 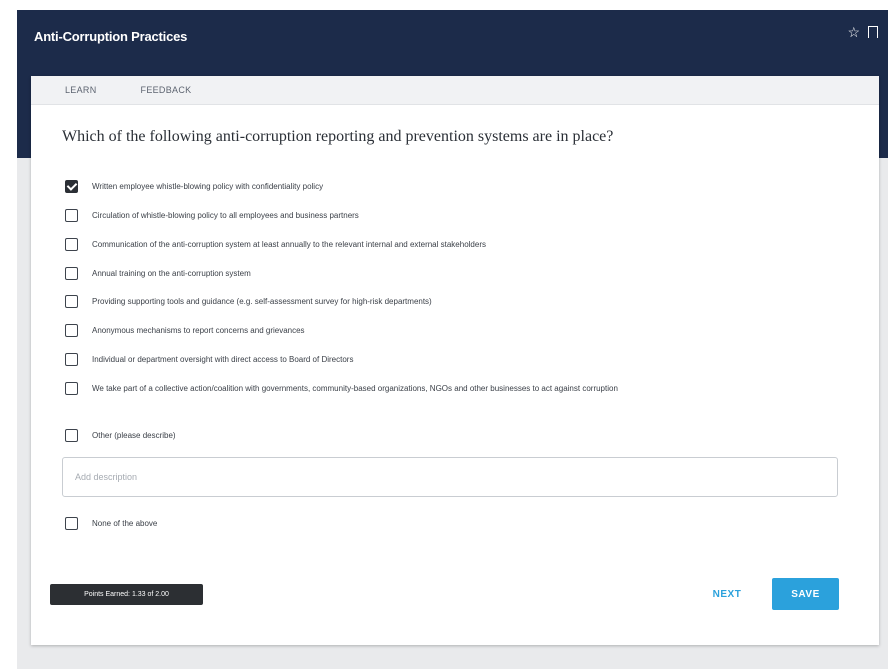 I want to click on page-title: Anti-Corruption Practices, so click(x=111, y=36).